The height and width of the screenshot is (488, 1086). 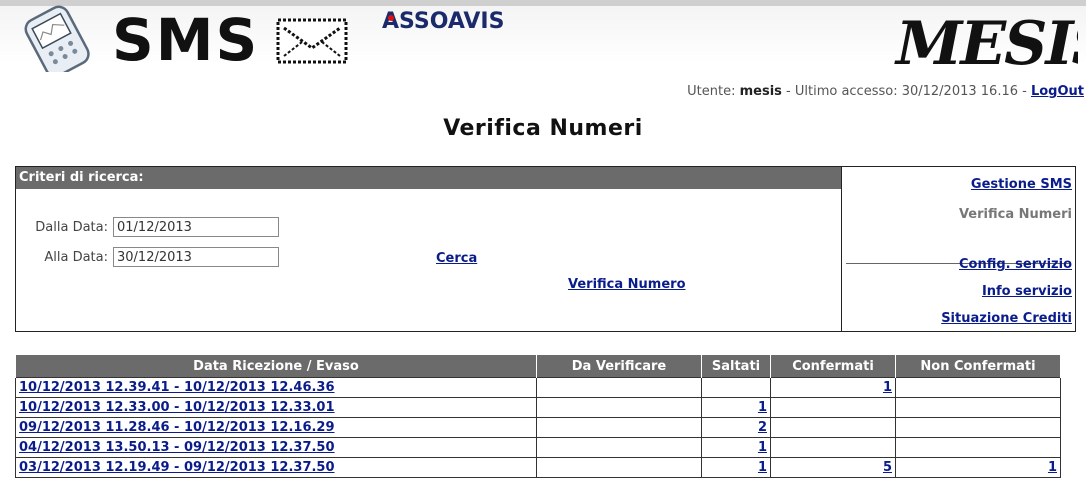 I want to click on saltati-link: 2, so click(x=762, y=427).